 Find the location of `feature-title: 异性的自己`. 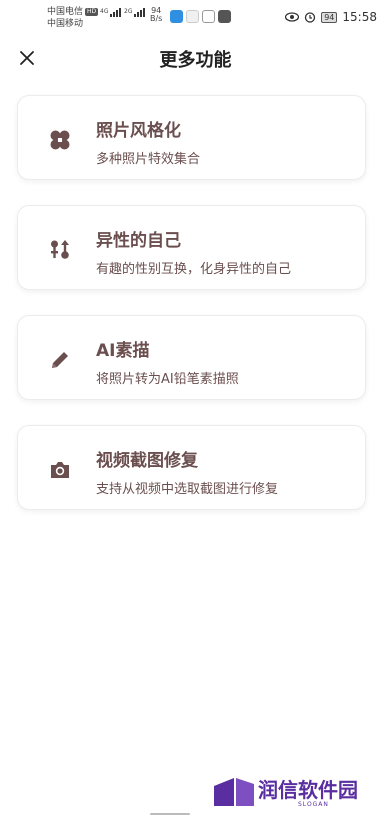

feature-title: 异性的自己 is located at coordinates (138, 241).